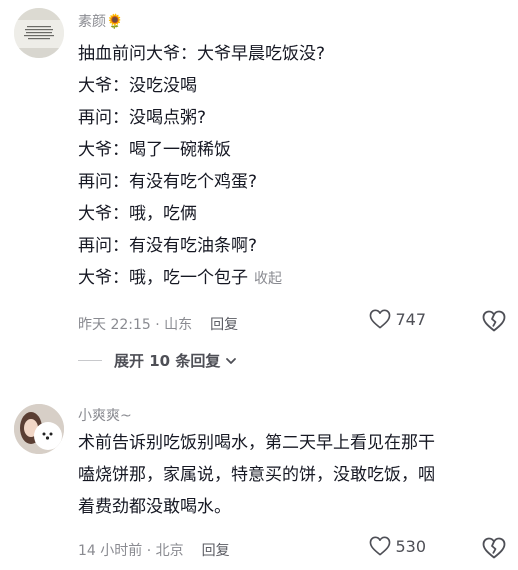  Describe the element at coordinates (168, 246) in the screenshot. I see `comment-line: 再问：有没有吃油条啊?` at that location.